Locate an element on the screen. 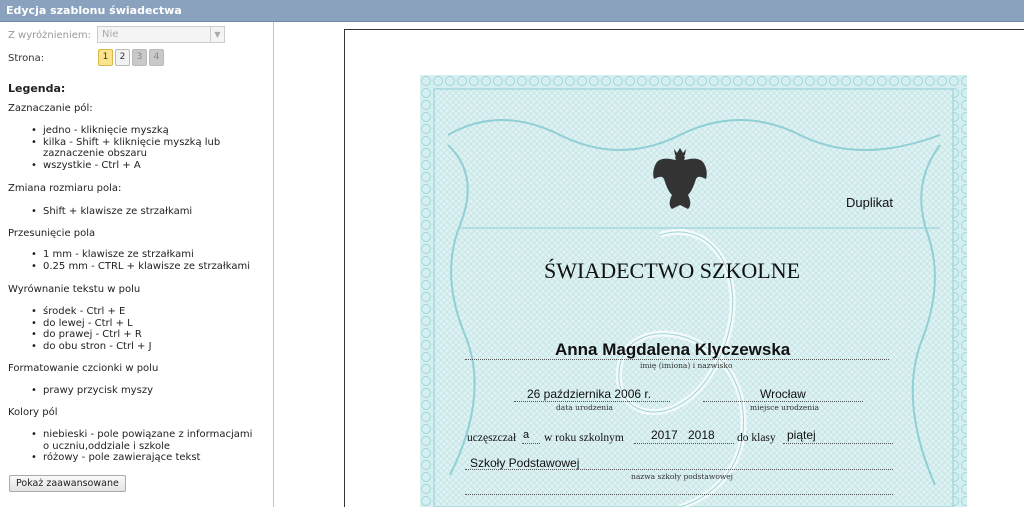 The height and width of the screenshot is (507, 1024). year-from-field: 2017 is located at coordinates (664, 435).